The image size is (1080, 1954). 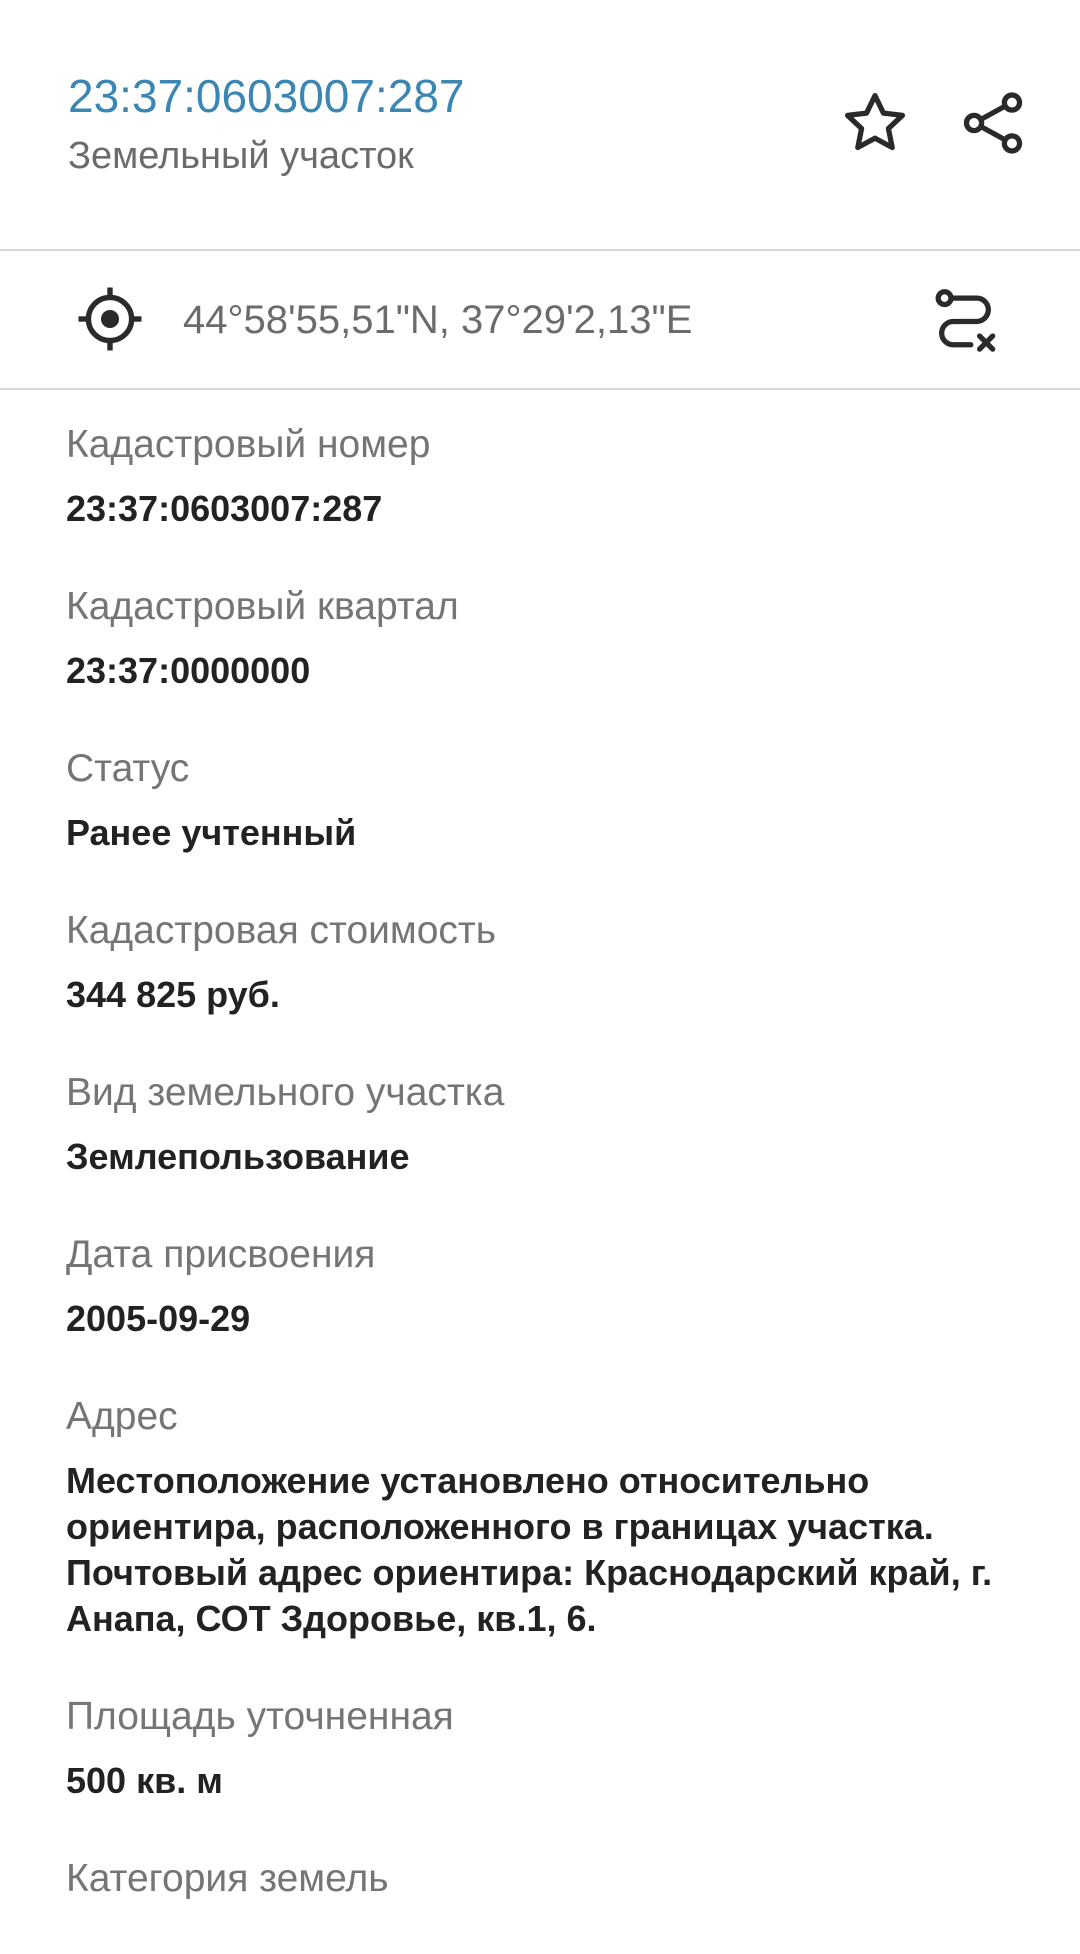 I want to click on property-value: 23:37:0603007:287, so click(x=224, y=508).